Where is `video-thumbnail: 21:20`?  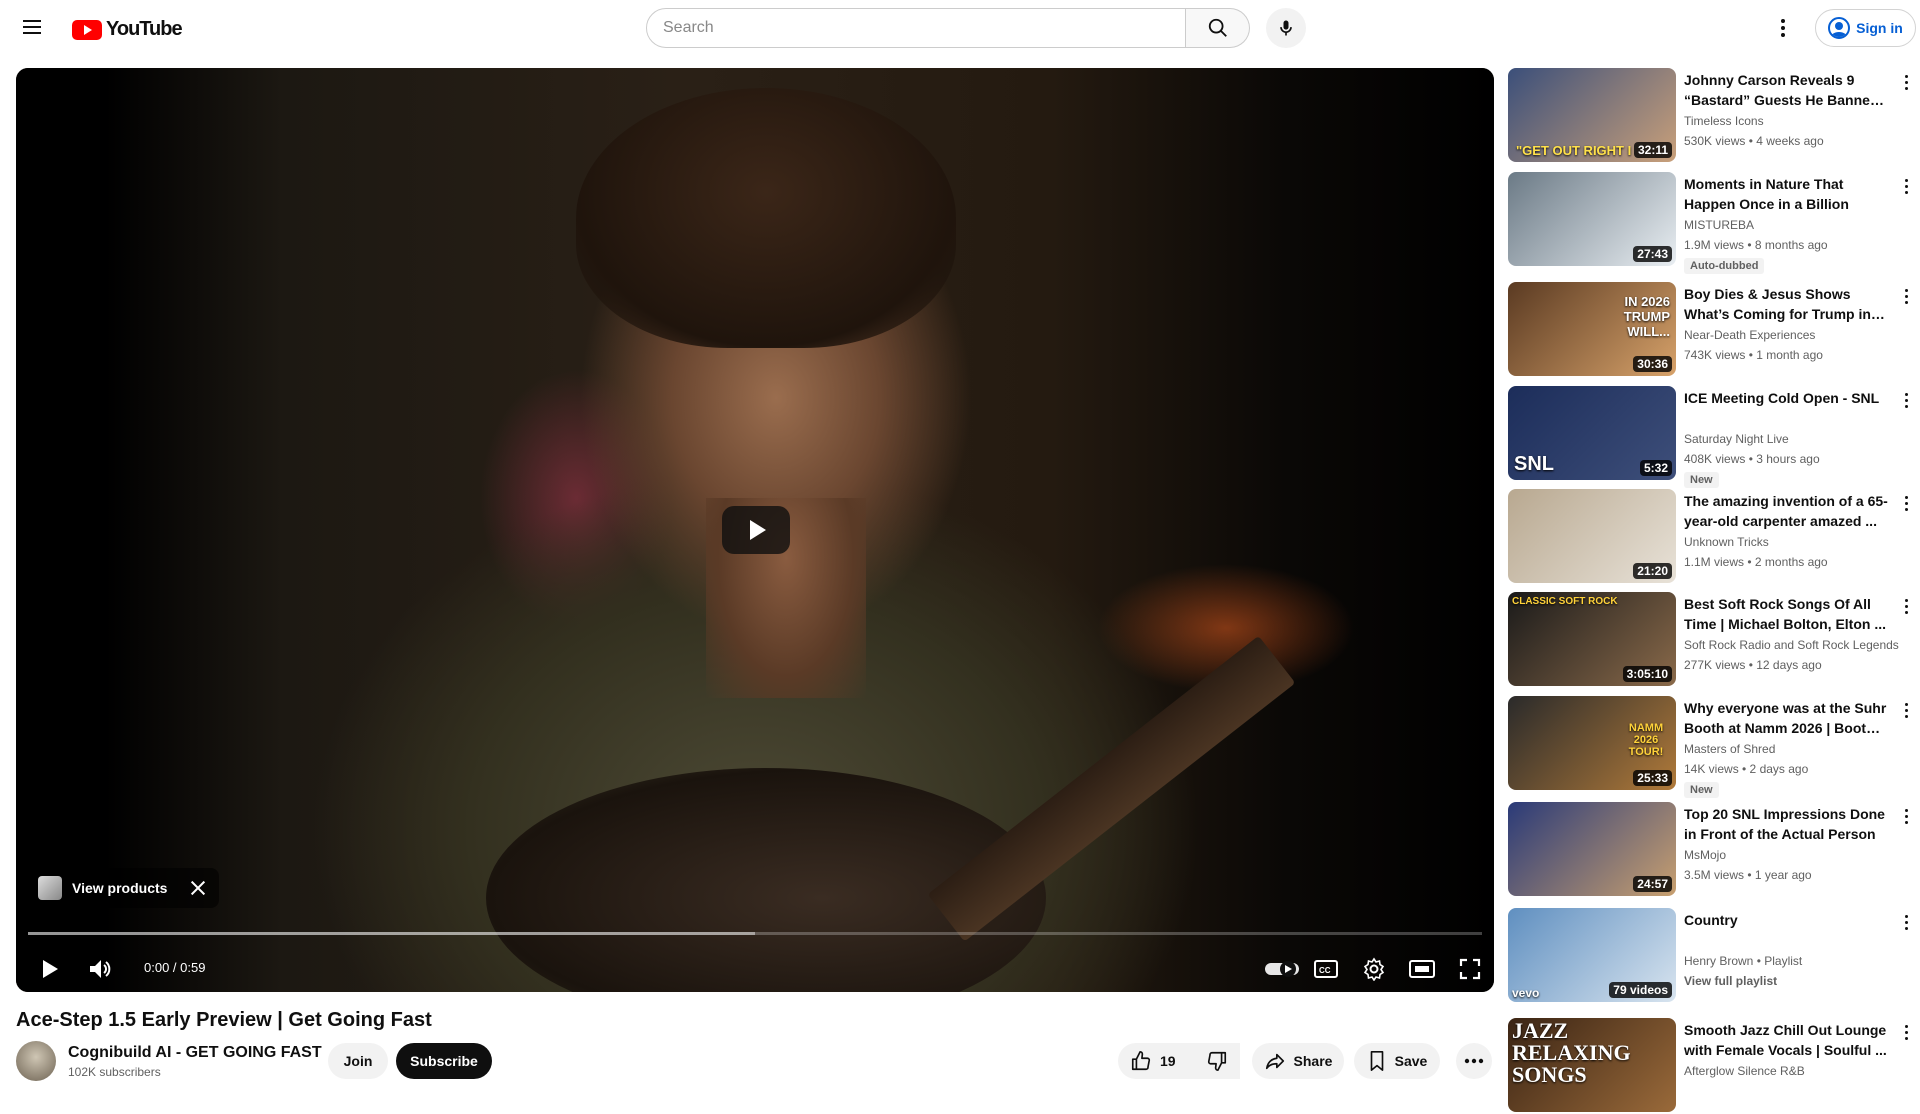 video-thumbnail: 21:20 is located at coordinates (1592, 536).